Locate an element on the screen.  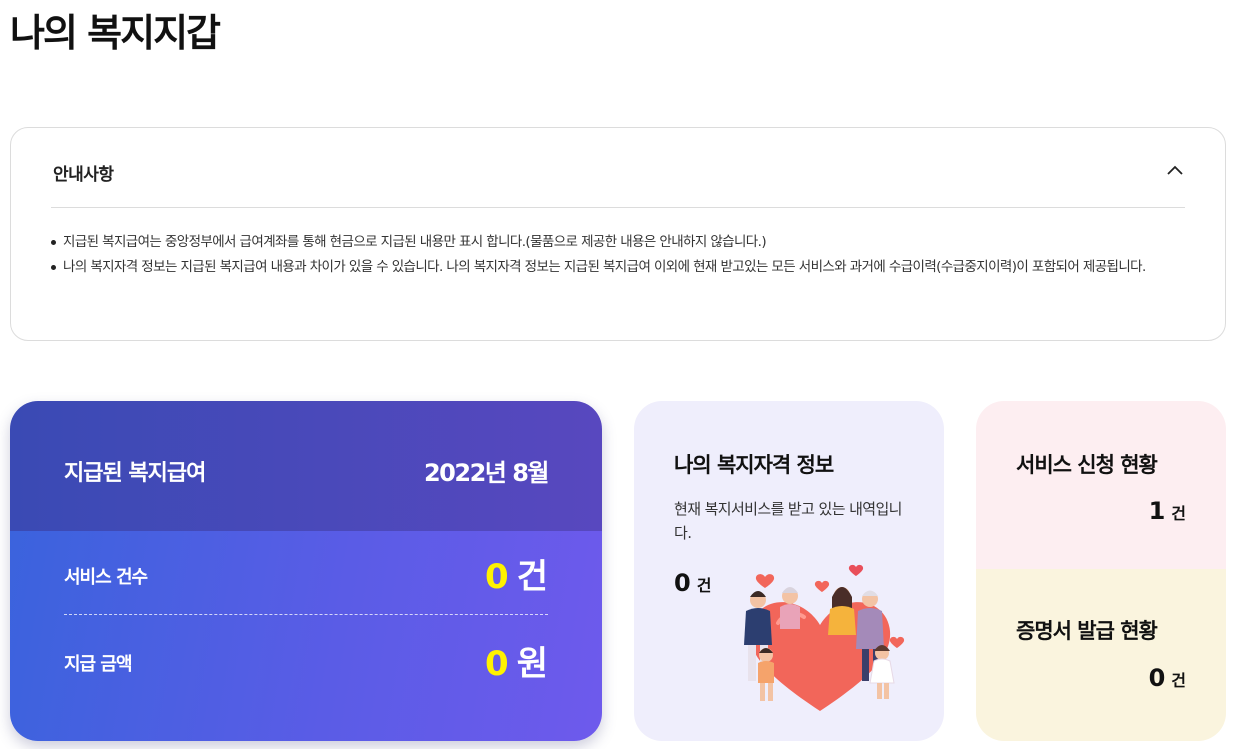
payment-amount-value: 0원 is located at coordinates (516, 660).